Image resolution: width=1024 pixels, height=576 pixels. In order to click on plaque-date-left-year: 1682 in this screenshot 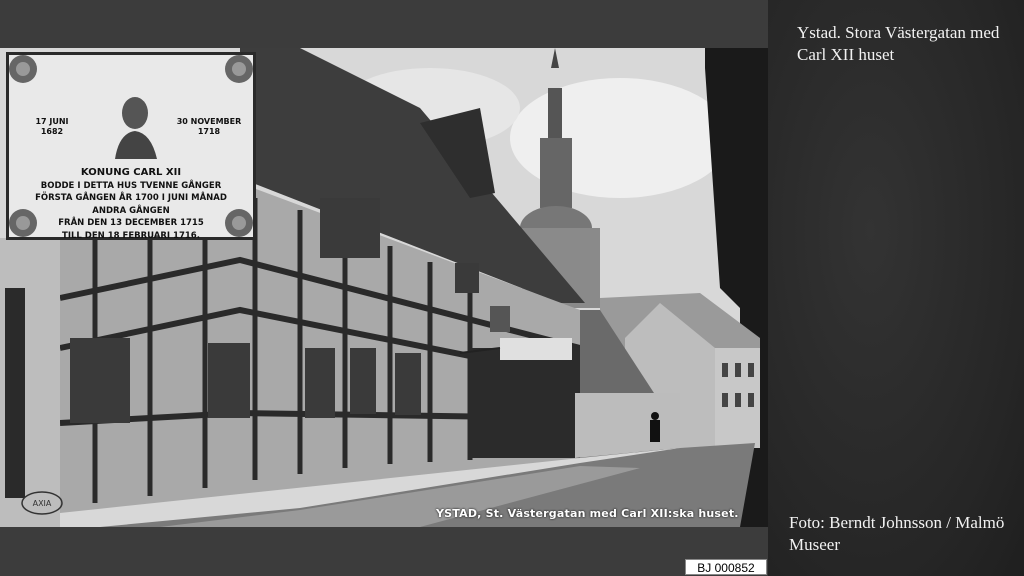, I will do `click(52, 131)`.